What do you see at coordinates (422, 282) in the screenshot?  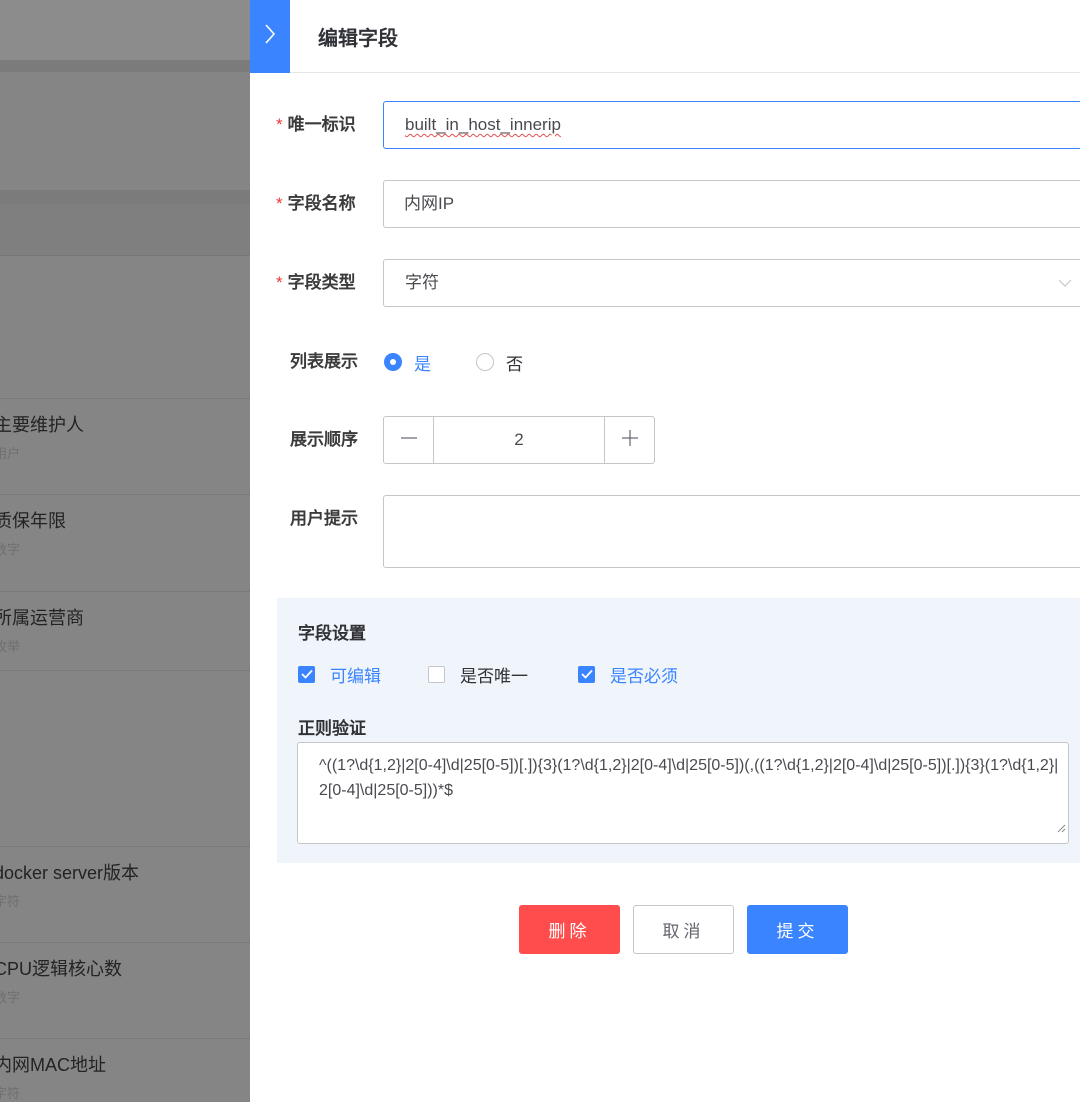 I see `select-value: 字符` at bounding box center [422, 282].